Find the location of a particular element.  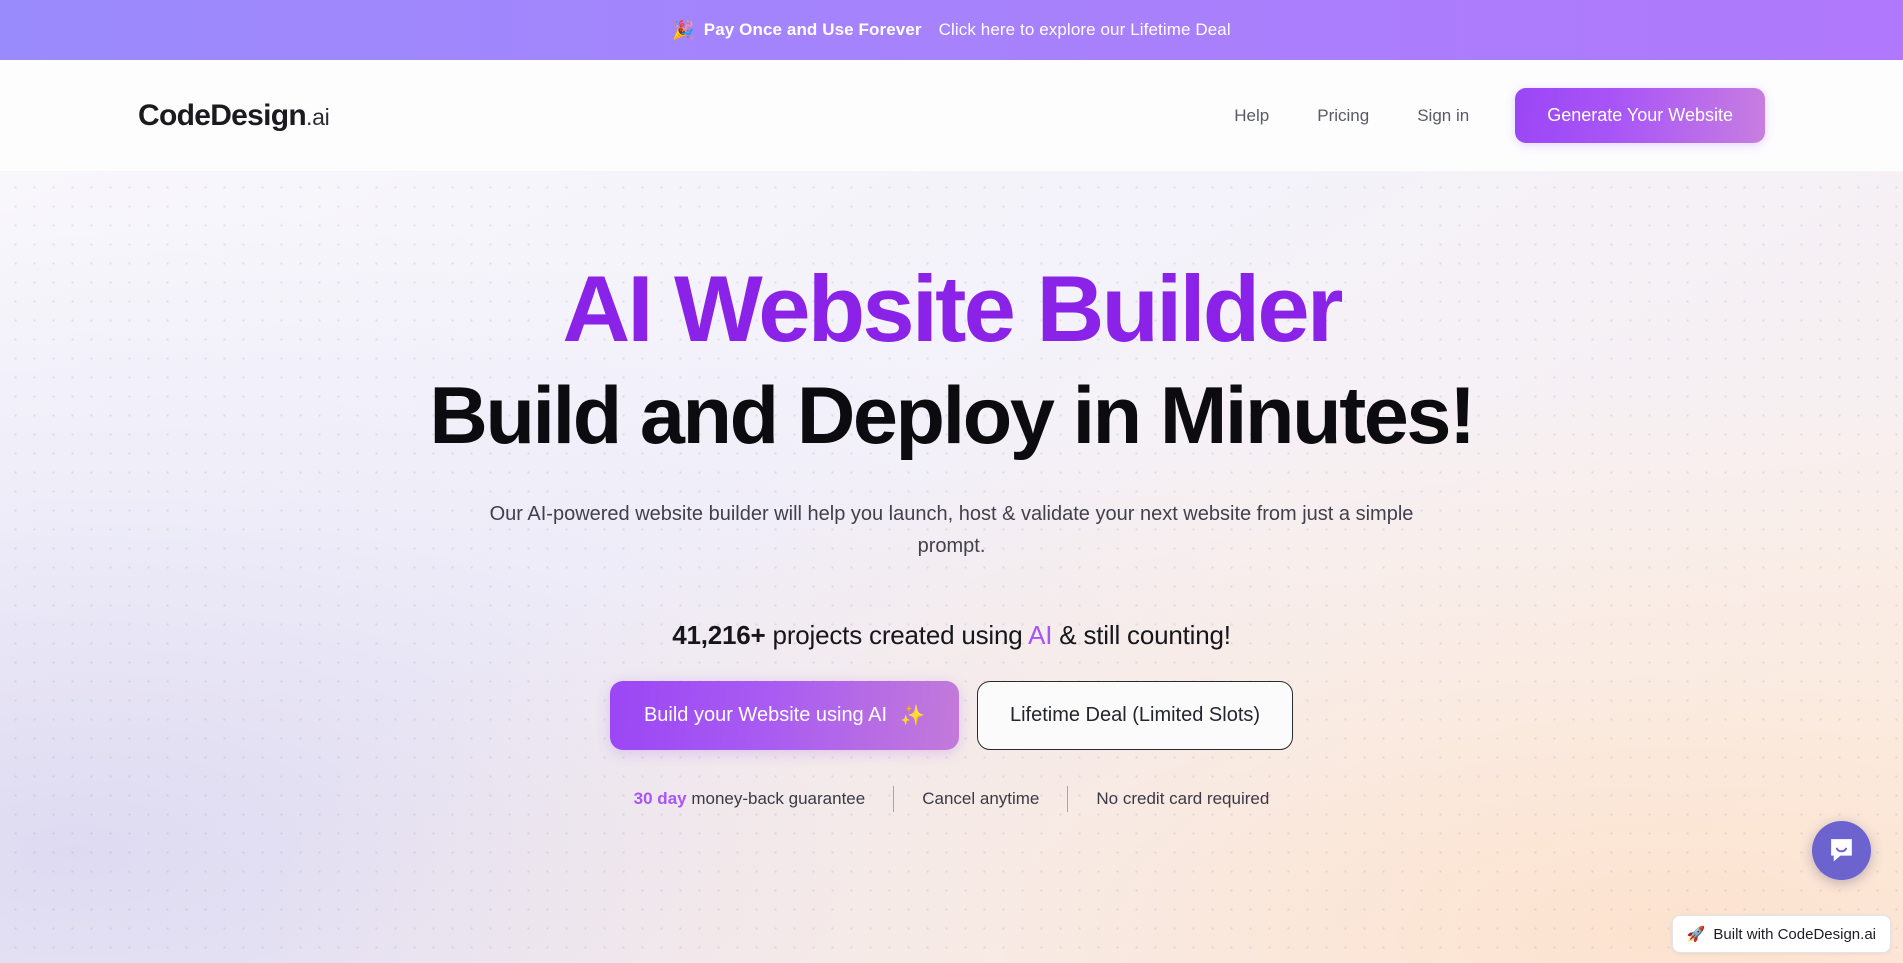

logo: CodeDesign.ai is located at coordinates (234, 115).